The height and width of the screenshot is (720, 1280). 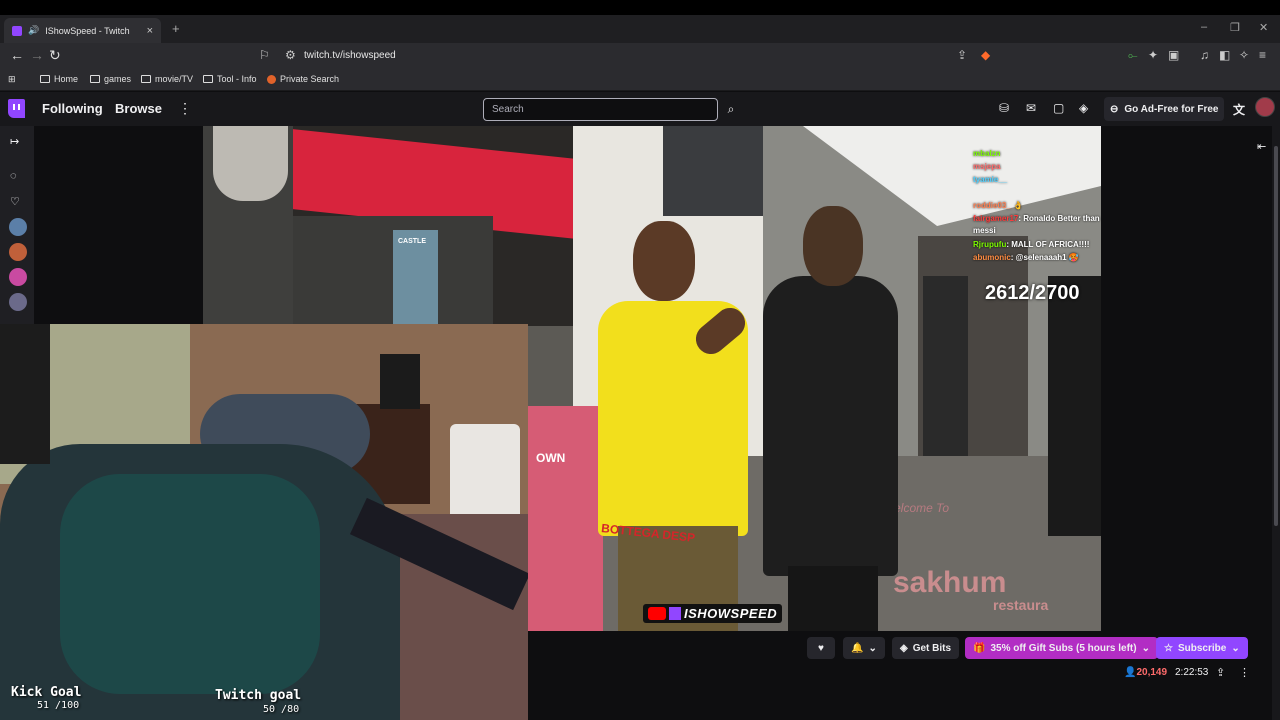 What do you see at coordinates (1036, 224) in the screenshot?
I see `chat-message: fairgamer17: Ronaldo Better than messi` at bounding box center [1036, 224].